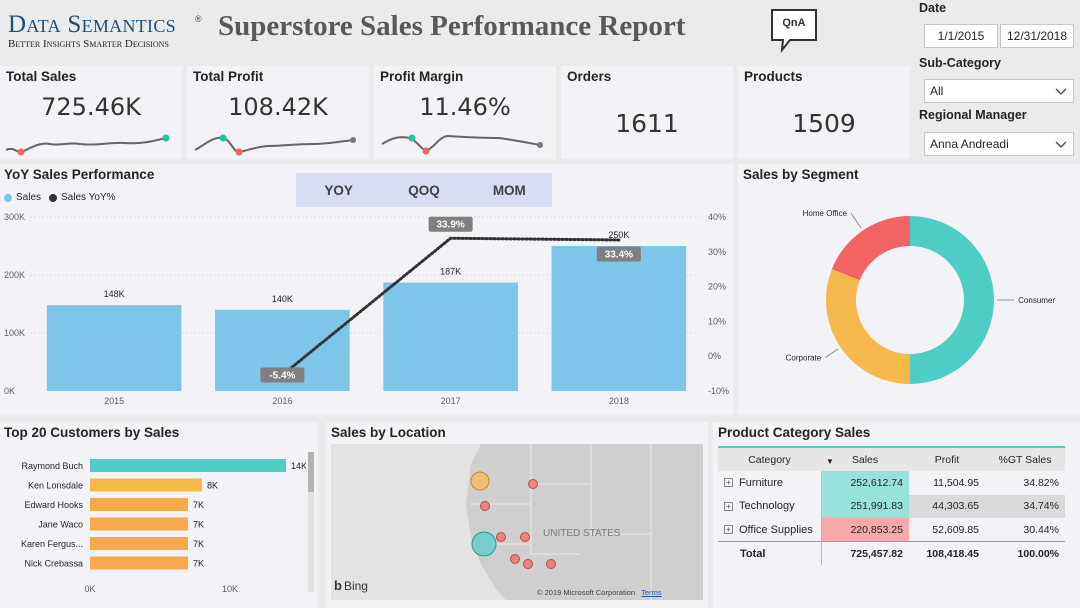  I want to click on kpi-orders: Orders 1611, so click(647, 112).